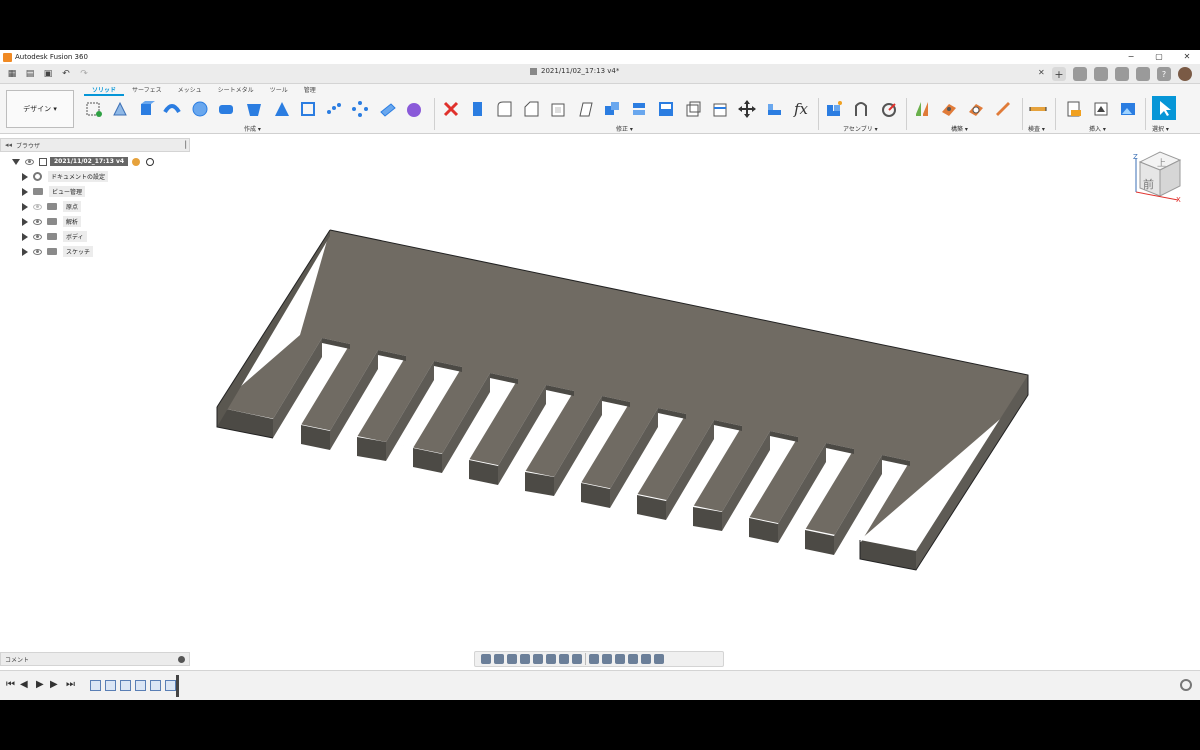 The height and width of the screenshot is (750, 1200). What do you see at coordinates (801, 109) in the screenshot?
I see `change-parameters-icon: fx` at bounding box center [801, 109].